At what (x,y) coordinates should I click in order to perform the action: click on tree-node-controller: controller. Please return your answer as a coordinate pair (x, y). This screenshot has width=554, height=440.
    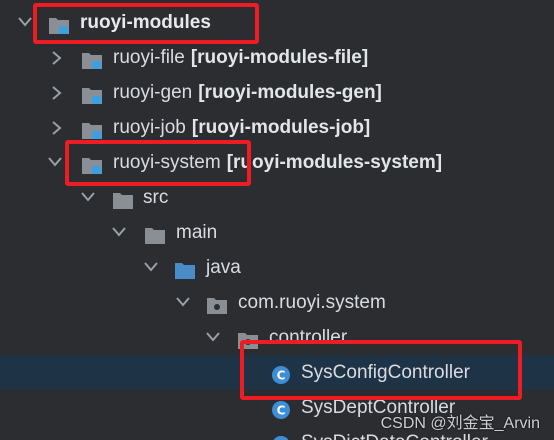
    Looking at the image, I should click on (277, 337).